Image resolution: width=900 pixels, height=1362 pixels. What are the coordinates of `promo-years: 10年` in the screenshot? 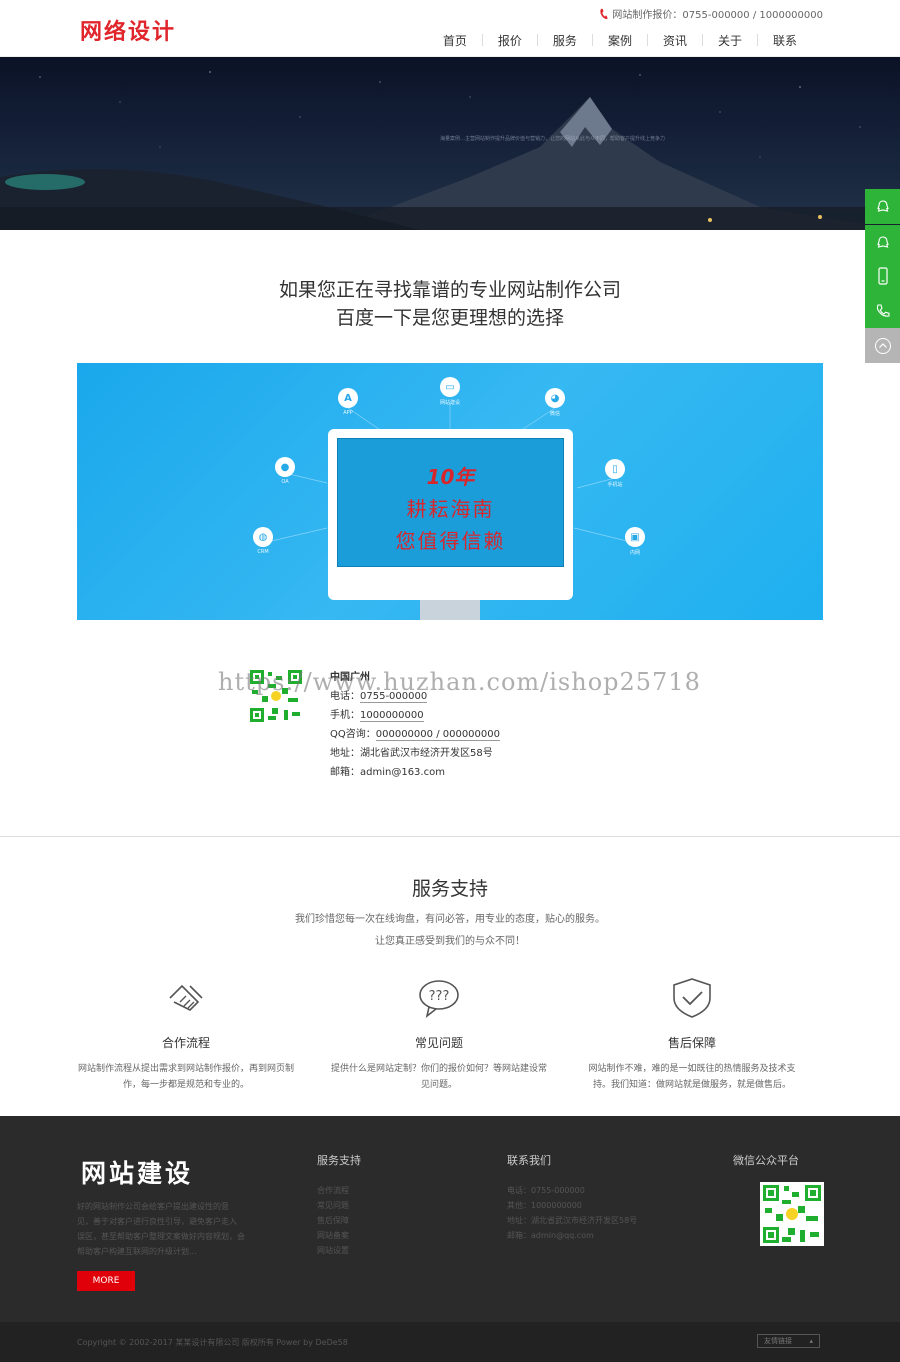 It's located at (450, 477).